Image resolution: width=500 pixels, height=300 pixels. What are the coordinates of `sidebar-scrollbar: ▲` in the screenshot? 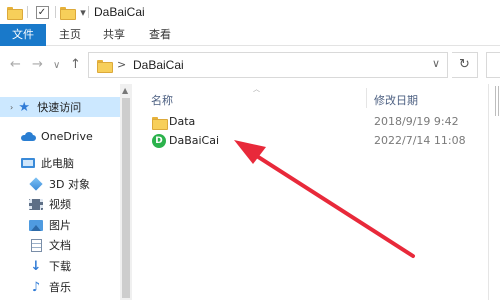 It's located at (126, 192).